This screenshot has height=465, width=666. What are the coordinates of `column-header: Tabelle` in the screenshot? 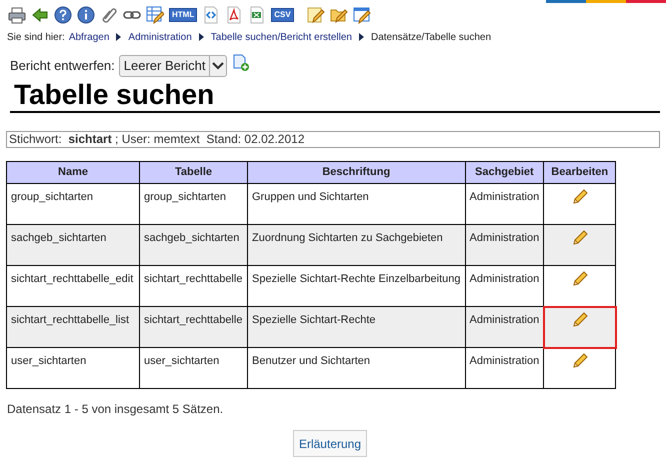 It's located at (194, 173).